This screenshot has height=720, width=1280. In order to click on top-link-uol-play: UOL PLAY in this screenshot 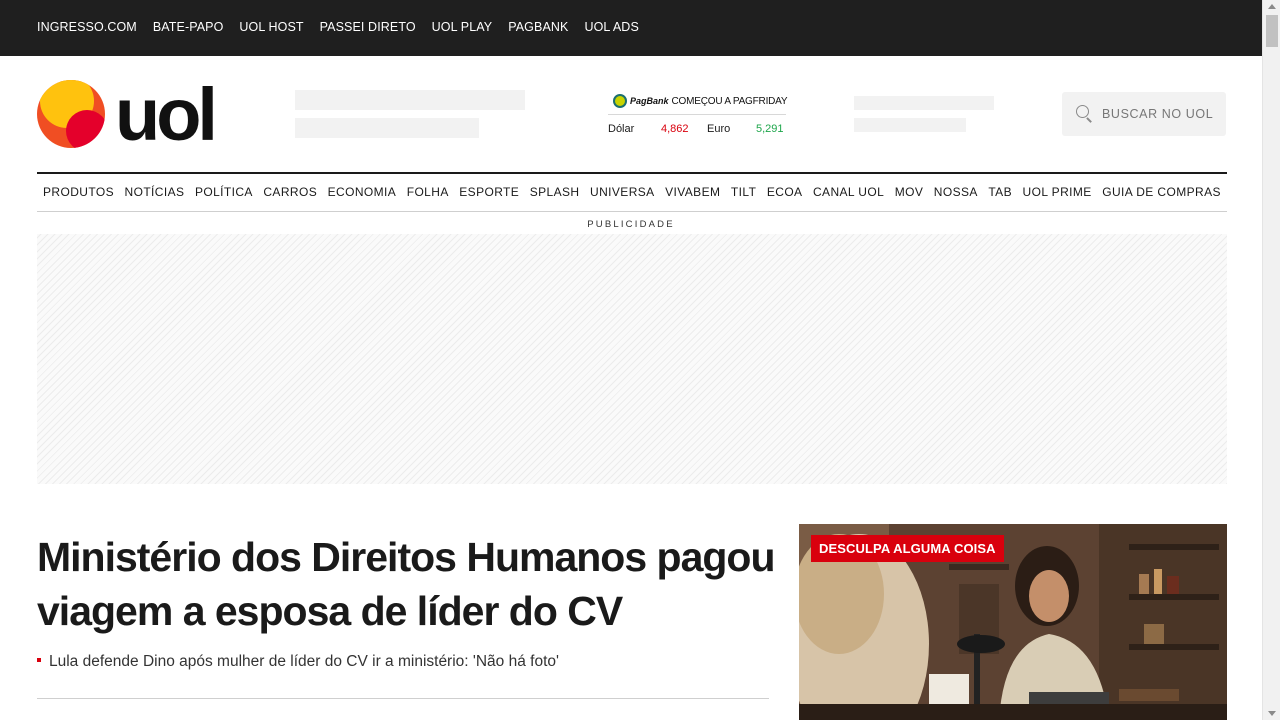, I will do `click(462, 27)`.